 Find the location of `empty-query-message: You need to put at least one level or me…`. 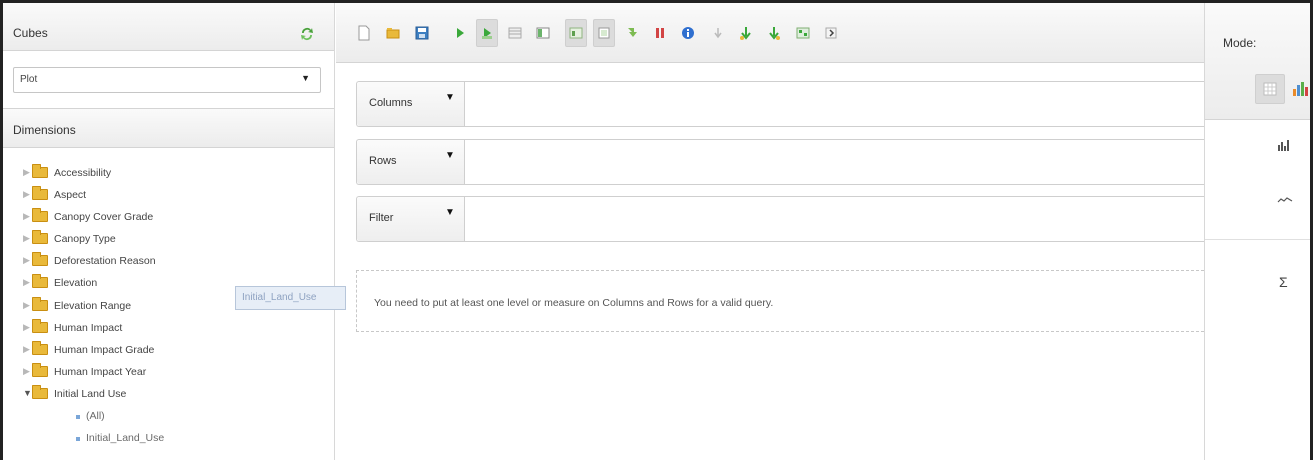

empty-query-message: You need to put at least one level or me… is located at coordinates (574, 303).